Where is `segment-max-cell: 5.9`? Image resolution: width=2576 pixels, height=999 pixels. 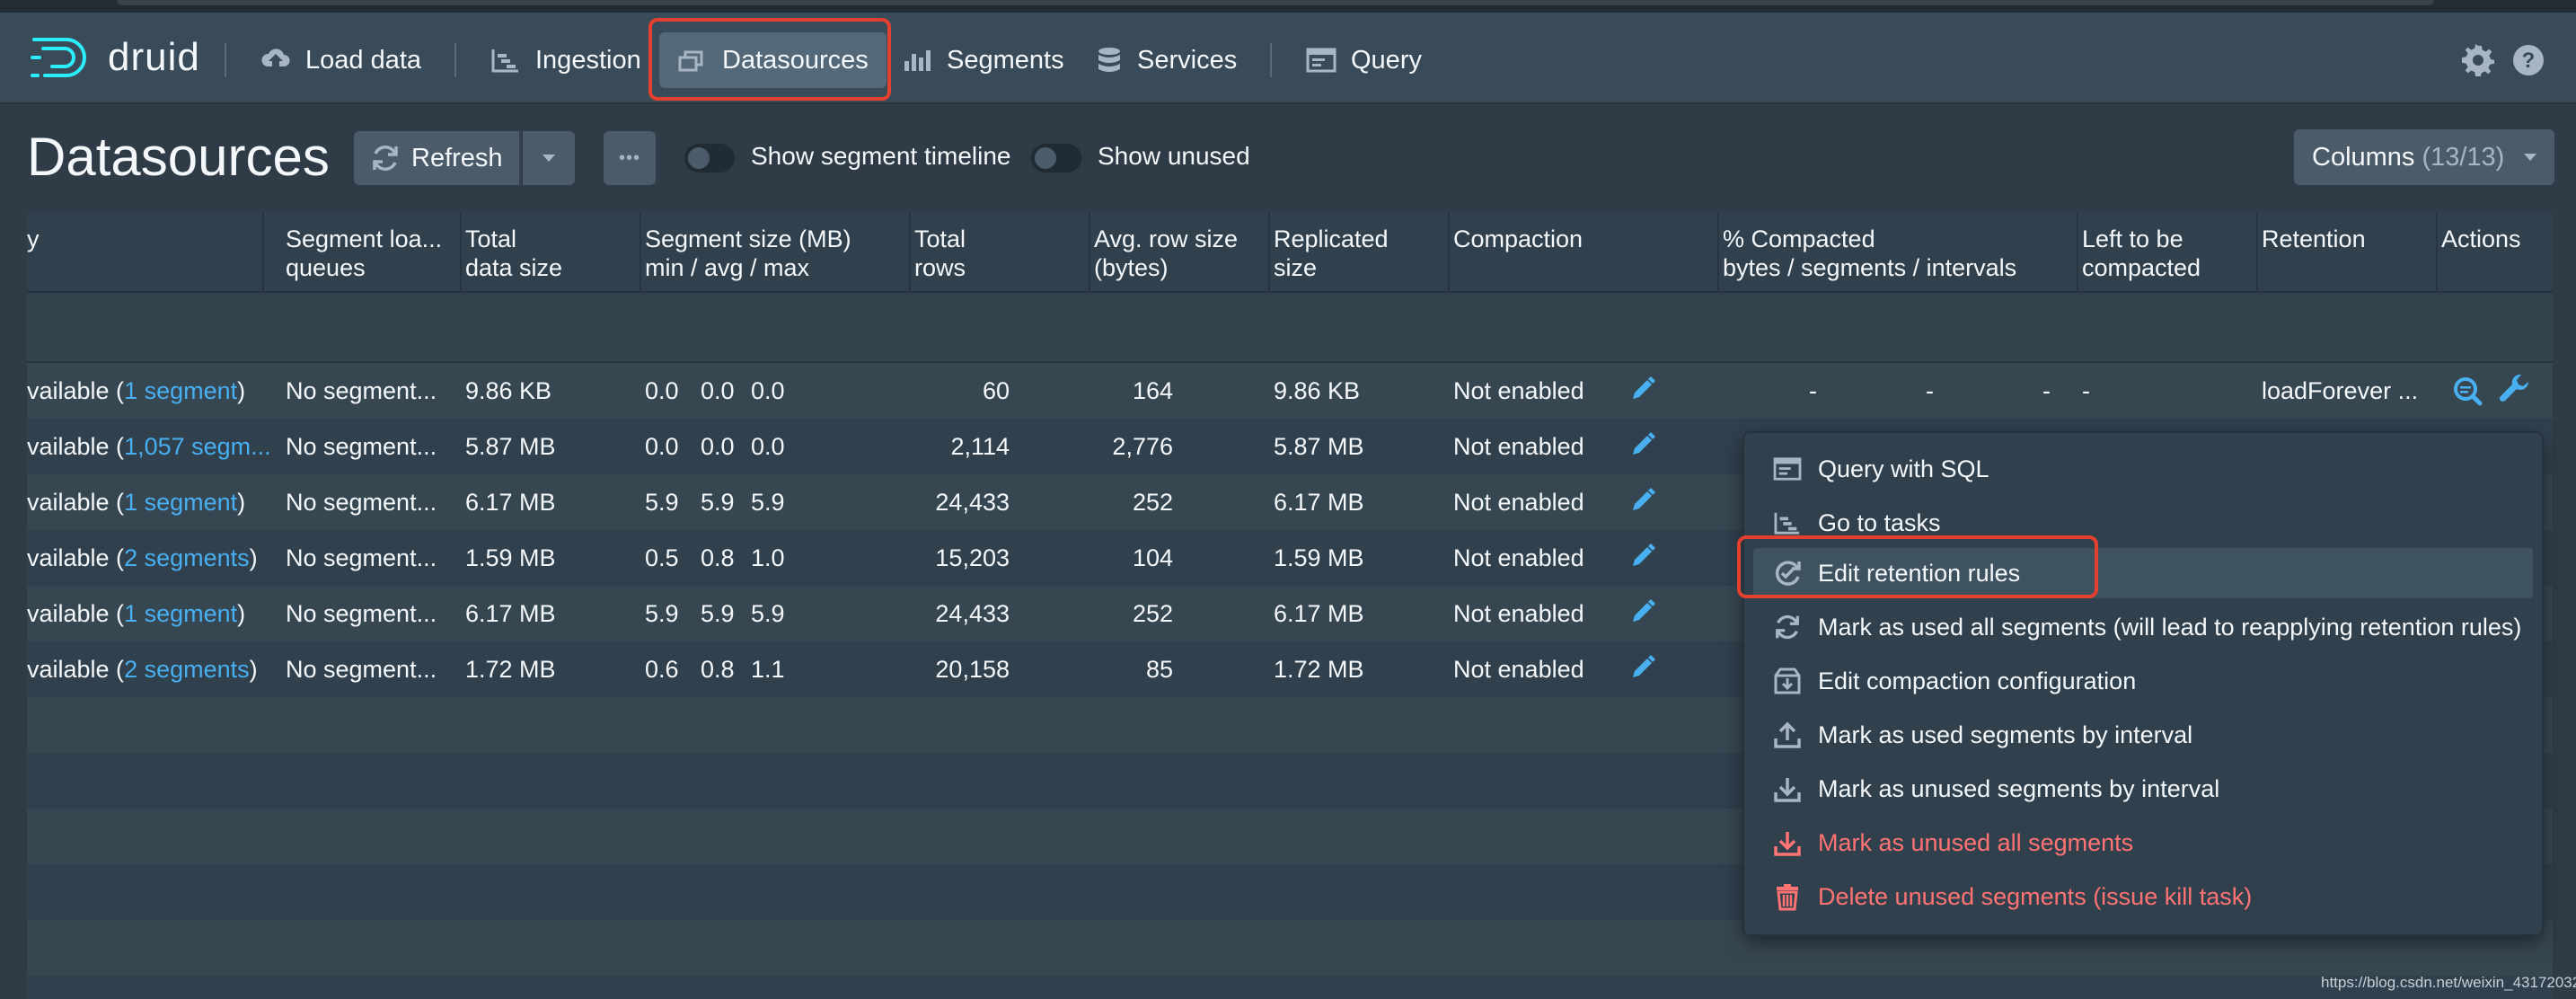 segment-max-cell: 5.9 is located at coordinates (768, 613).